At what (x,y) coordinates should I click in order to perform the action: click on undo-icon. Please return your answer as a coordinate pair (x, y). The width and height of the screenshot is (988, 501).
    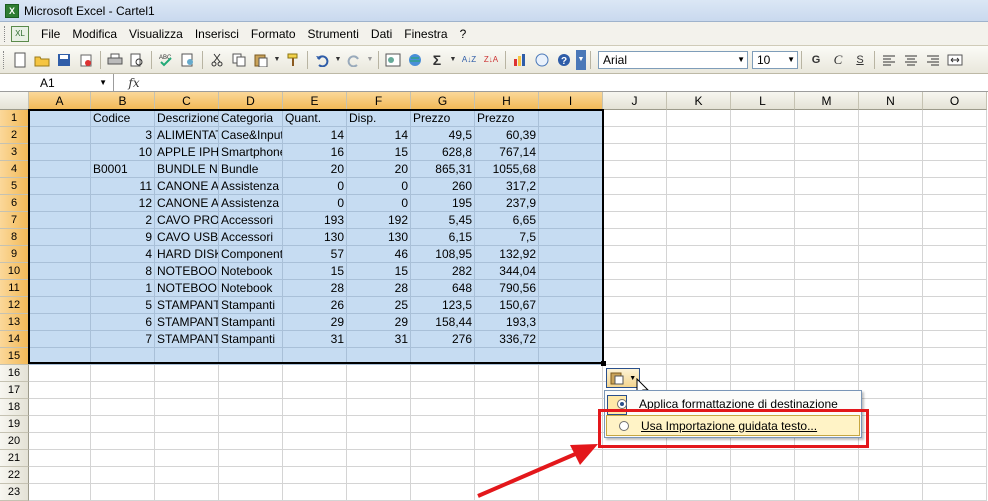
    Looking at the image, I should click on (322, 60).